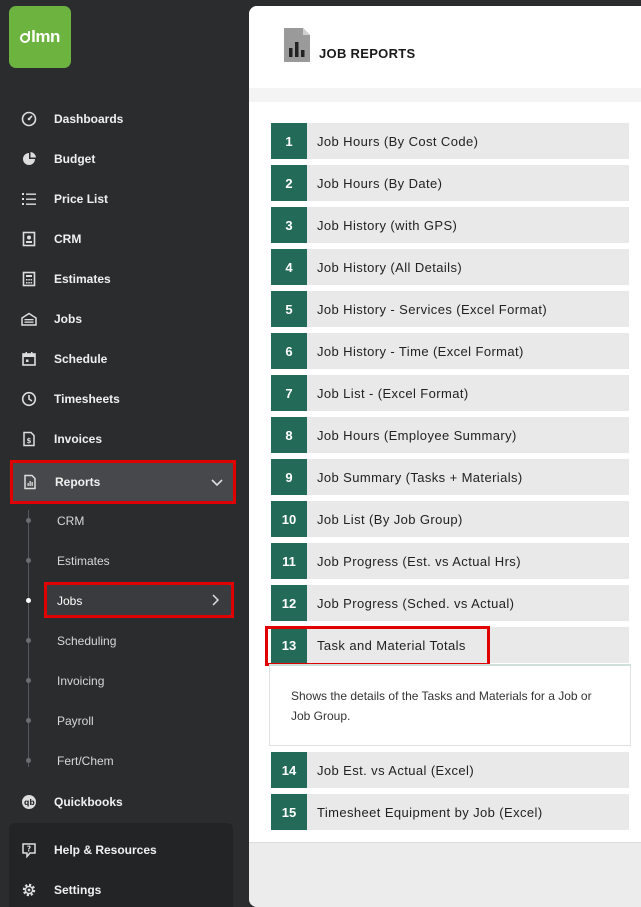 This screenshot has width=641, height=907. What do you see at coordinates (80, 681) in the screenshot?
I see `subnav-item-invoicing: Invoicing` at bounding box center [80, 681].